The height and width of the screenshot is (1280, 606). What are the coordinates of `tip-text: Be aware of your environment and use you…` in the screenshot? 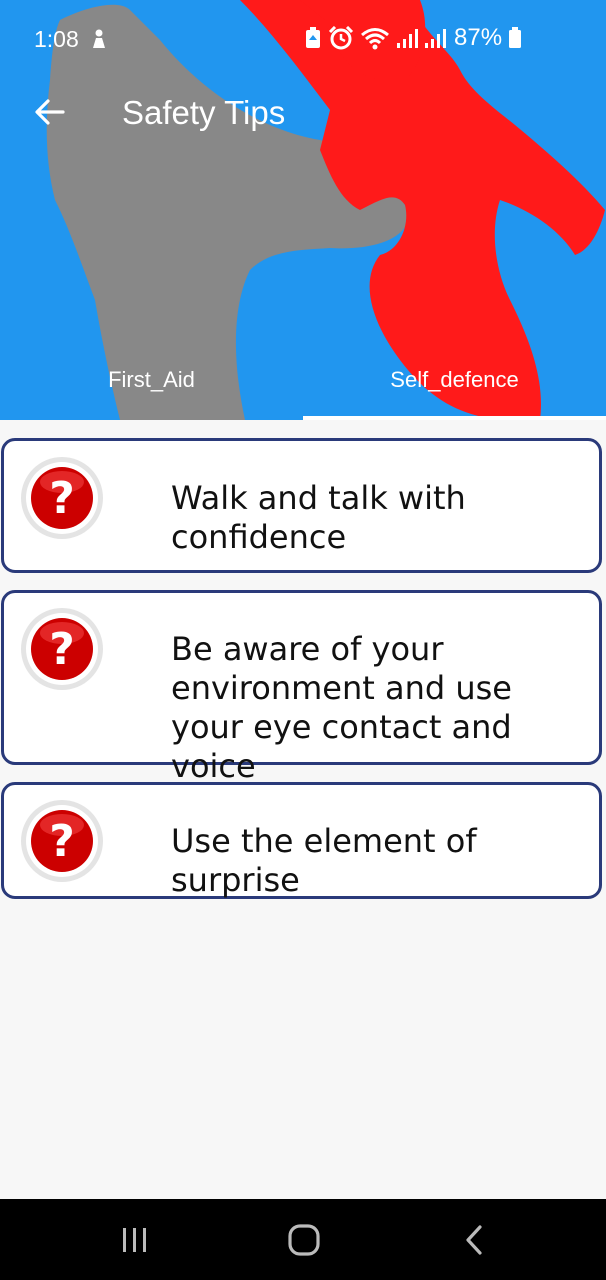 It's located at (341, 707).